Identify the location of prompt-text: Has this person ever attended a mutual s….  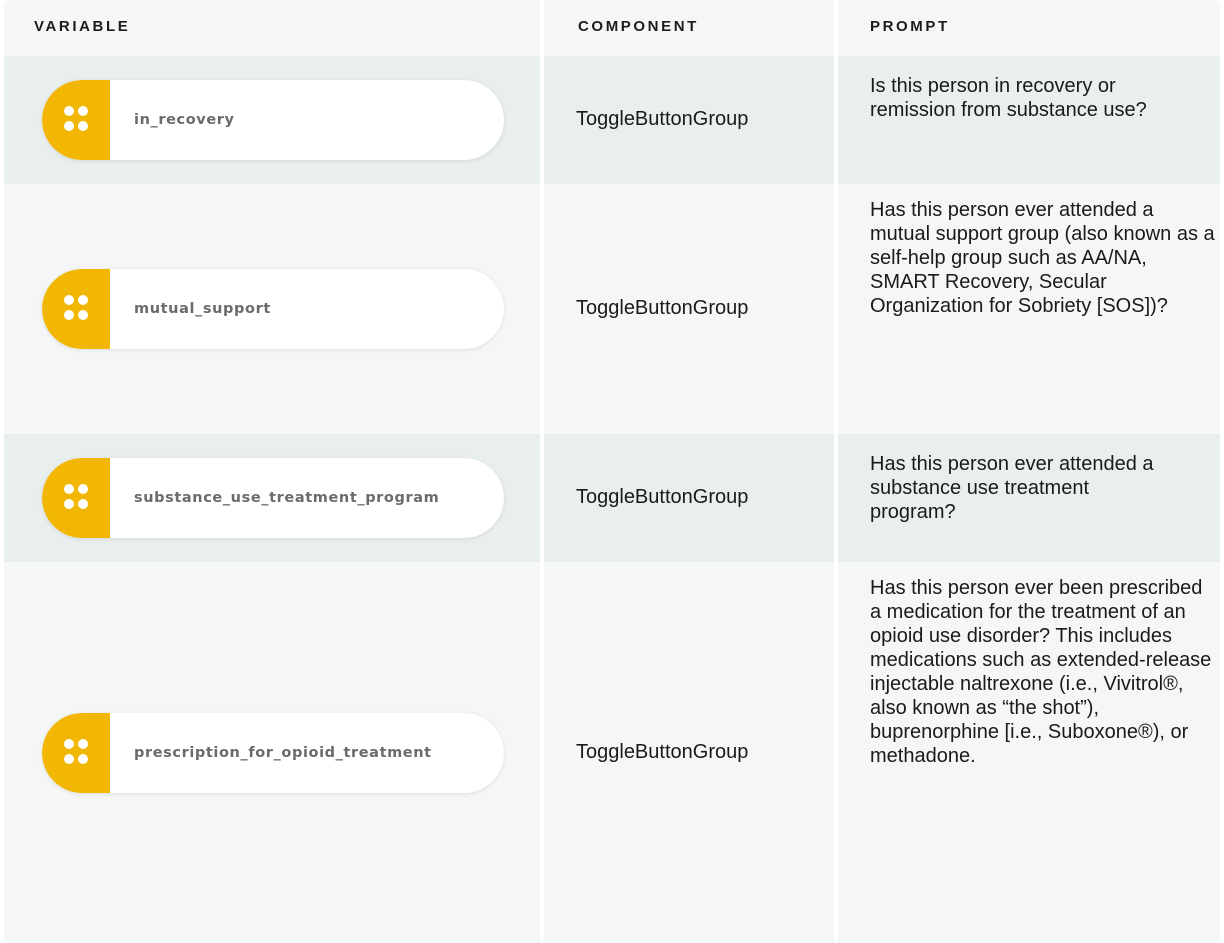
(1042, 258).